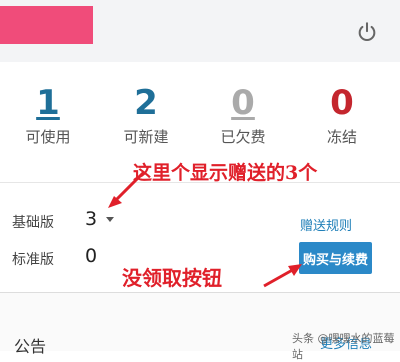 The image size is (400, 362). I want to click on brand-block, so click(46, 25).